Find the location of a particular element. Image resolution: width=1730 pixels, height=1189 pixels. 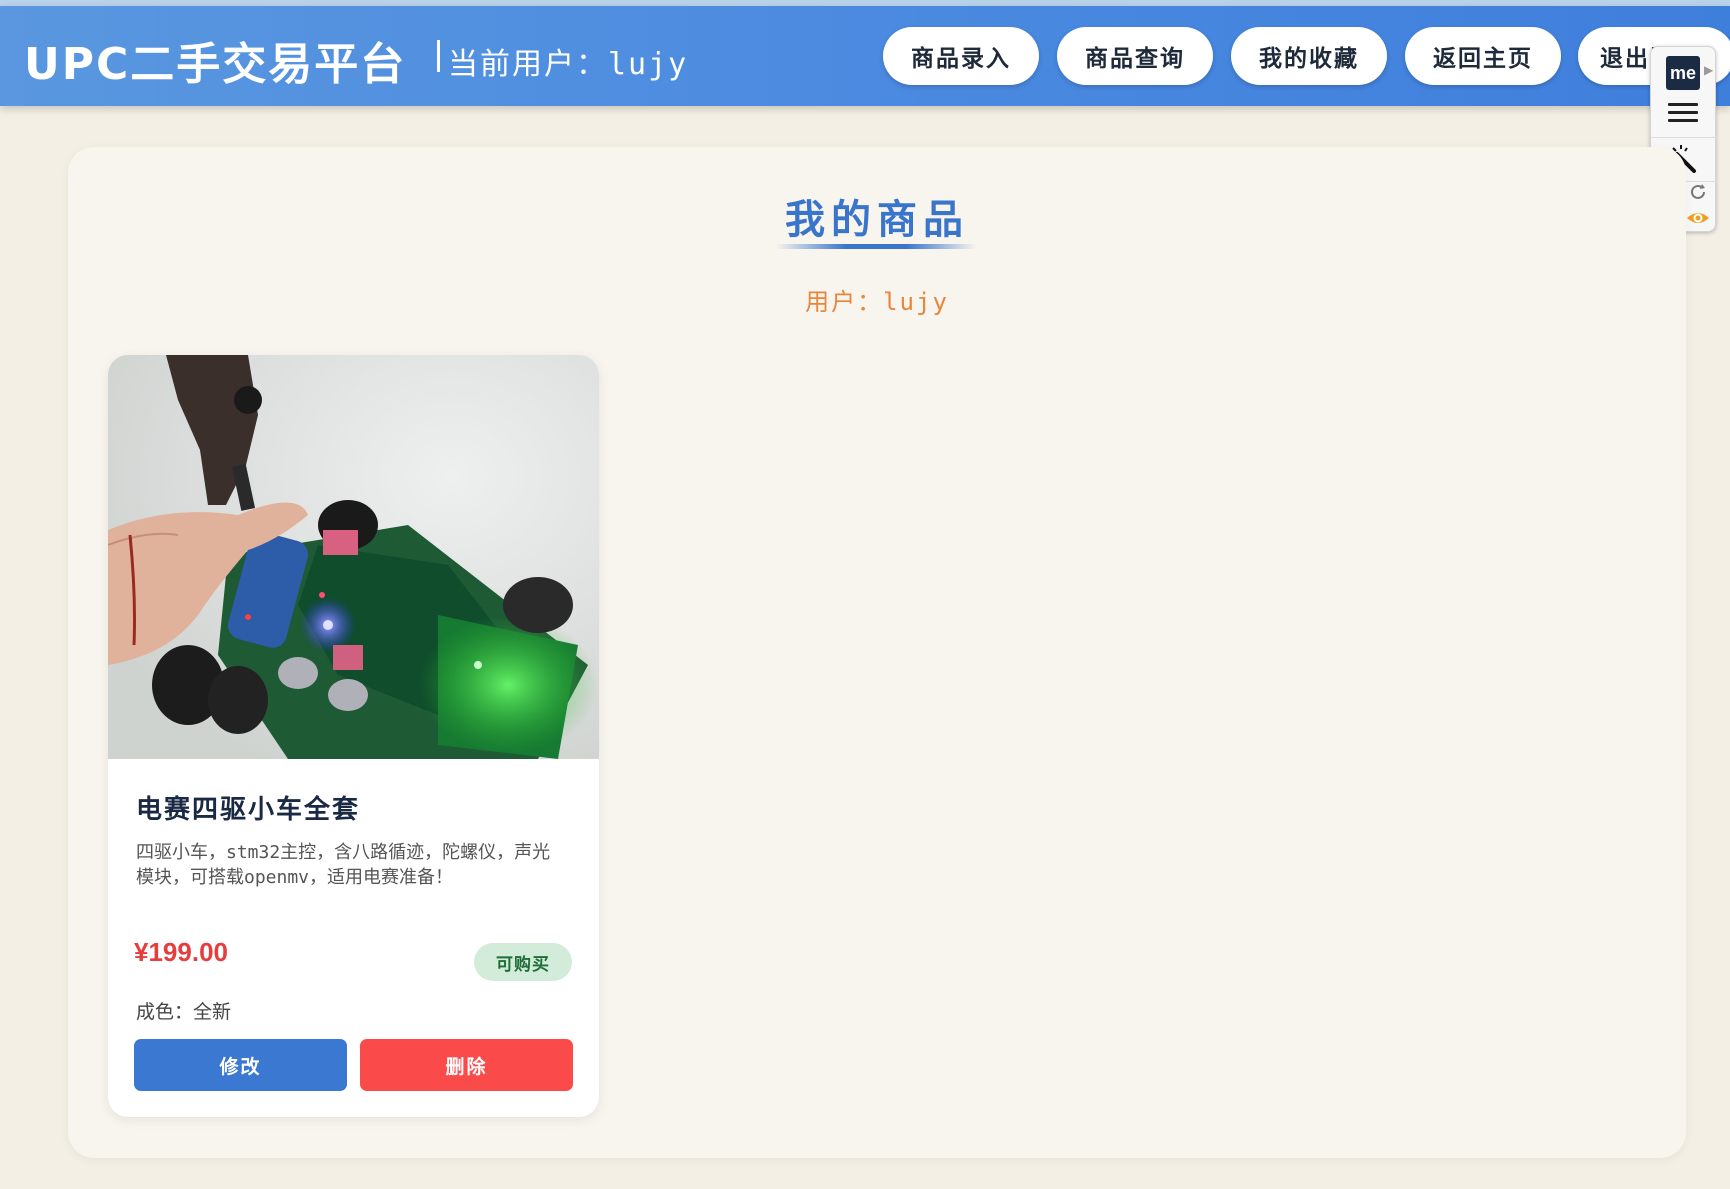

nav-home-button: 返回主页 is located at coordinates (1483, 56).